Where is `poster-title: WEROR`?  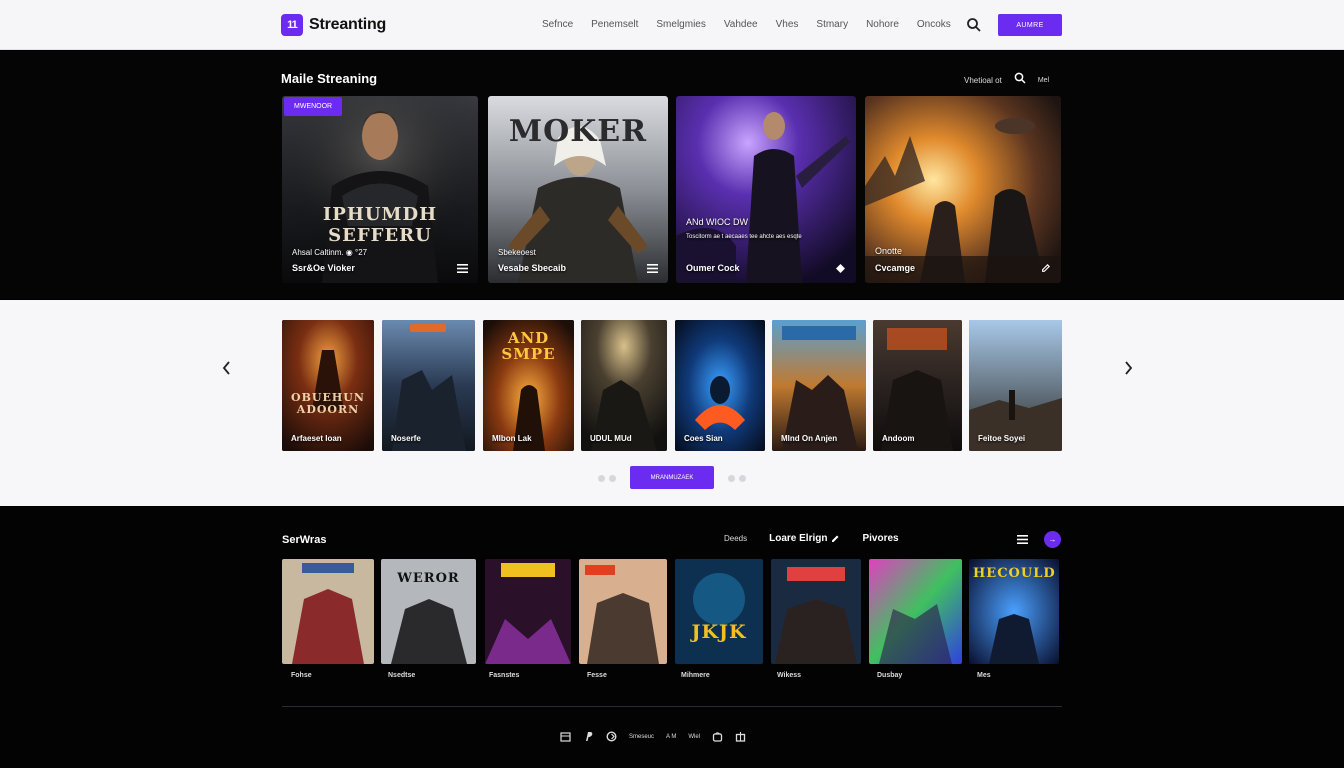
poster-title: WEROR is located at coordinates (428, 578).